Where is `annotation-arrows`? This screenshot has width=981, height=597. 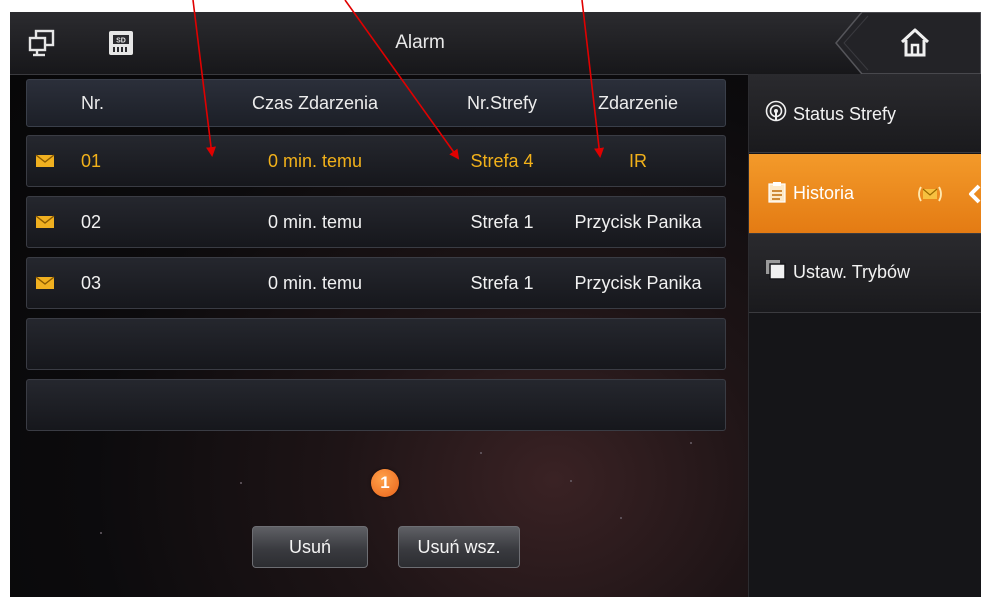 annotation-arrows is located at coordinates (398, 80).